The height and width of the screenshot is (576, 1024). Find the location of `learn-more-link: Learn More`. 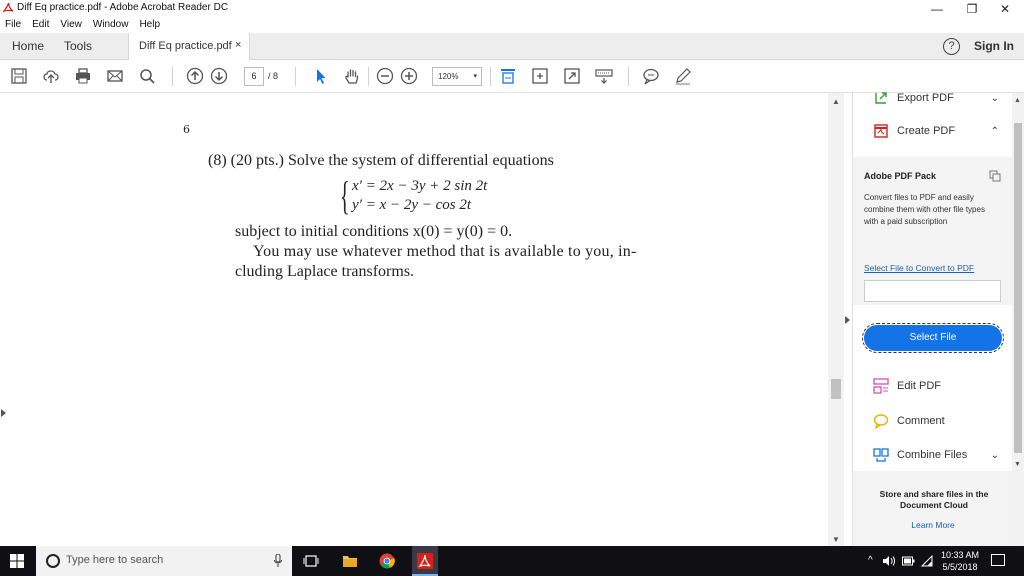

learn-more-link: Learn More is located at coordinates (933, 525).